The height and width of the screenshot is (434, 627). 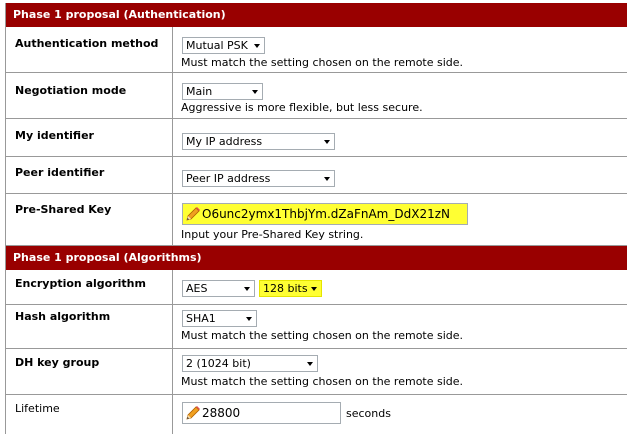 What do you see at coordinates (400, 414) in the screenshot?
I see `value-cell: 28800 seconds` at bounding box center [400, 414].